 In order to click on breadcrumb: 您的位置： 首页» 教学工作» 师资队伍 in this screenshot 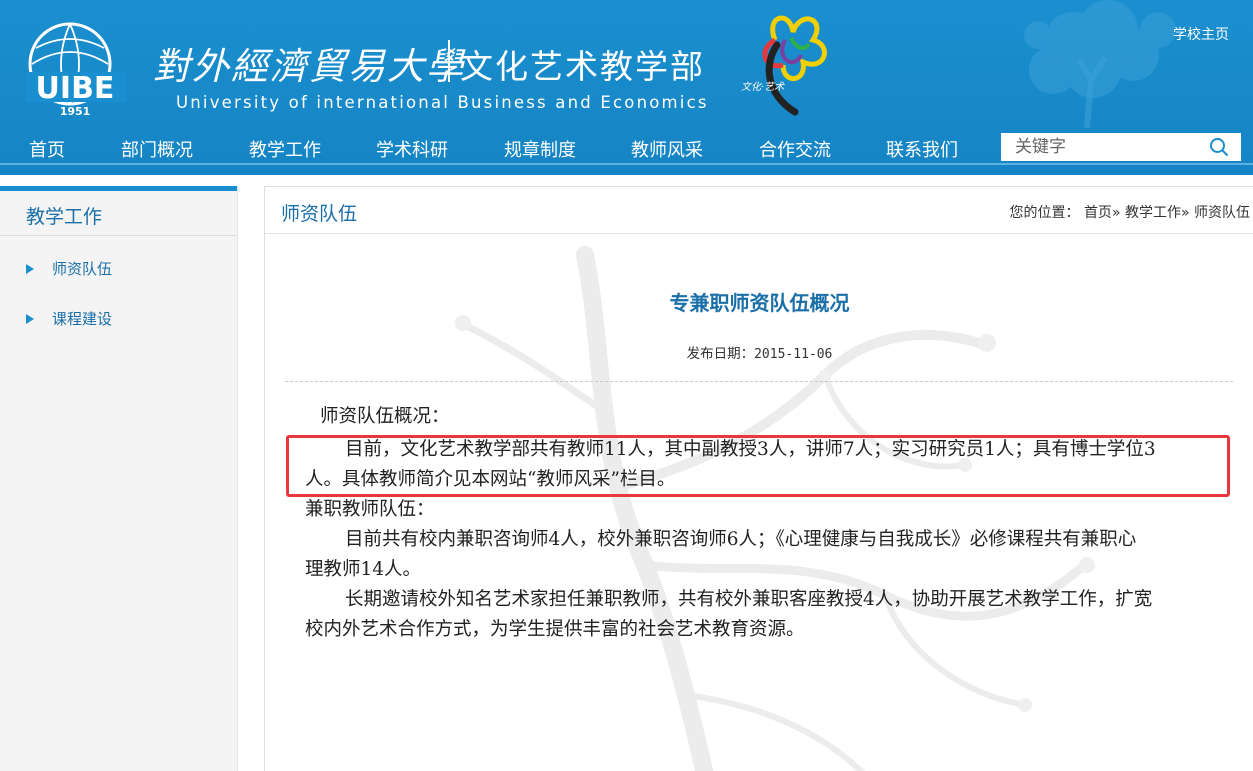, I will do `click(1129, 212)`.